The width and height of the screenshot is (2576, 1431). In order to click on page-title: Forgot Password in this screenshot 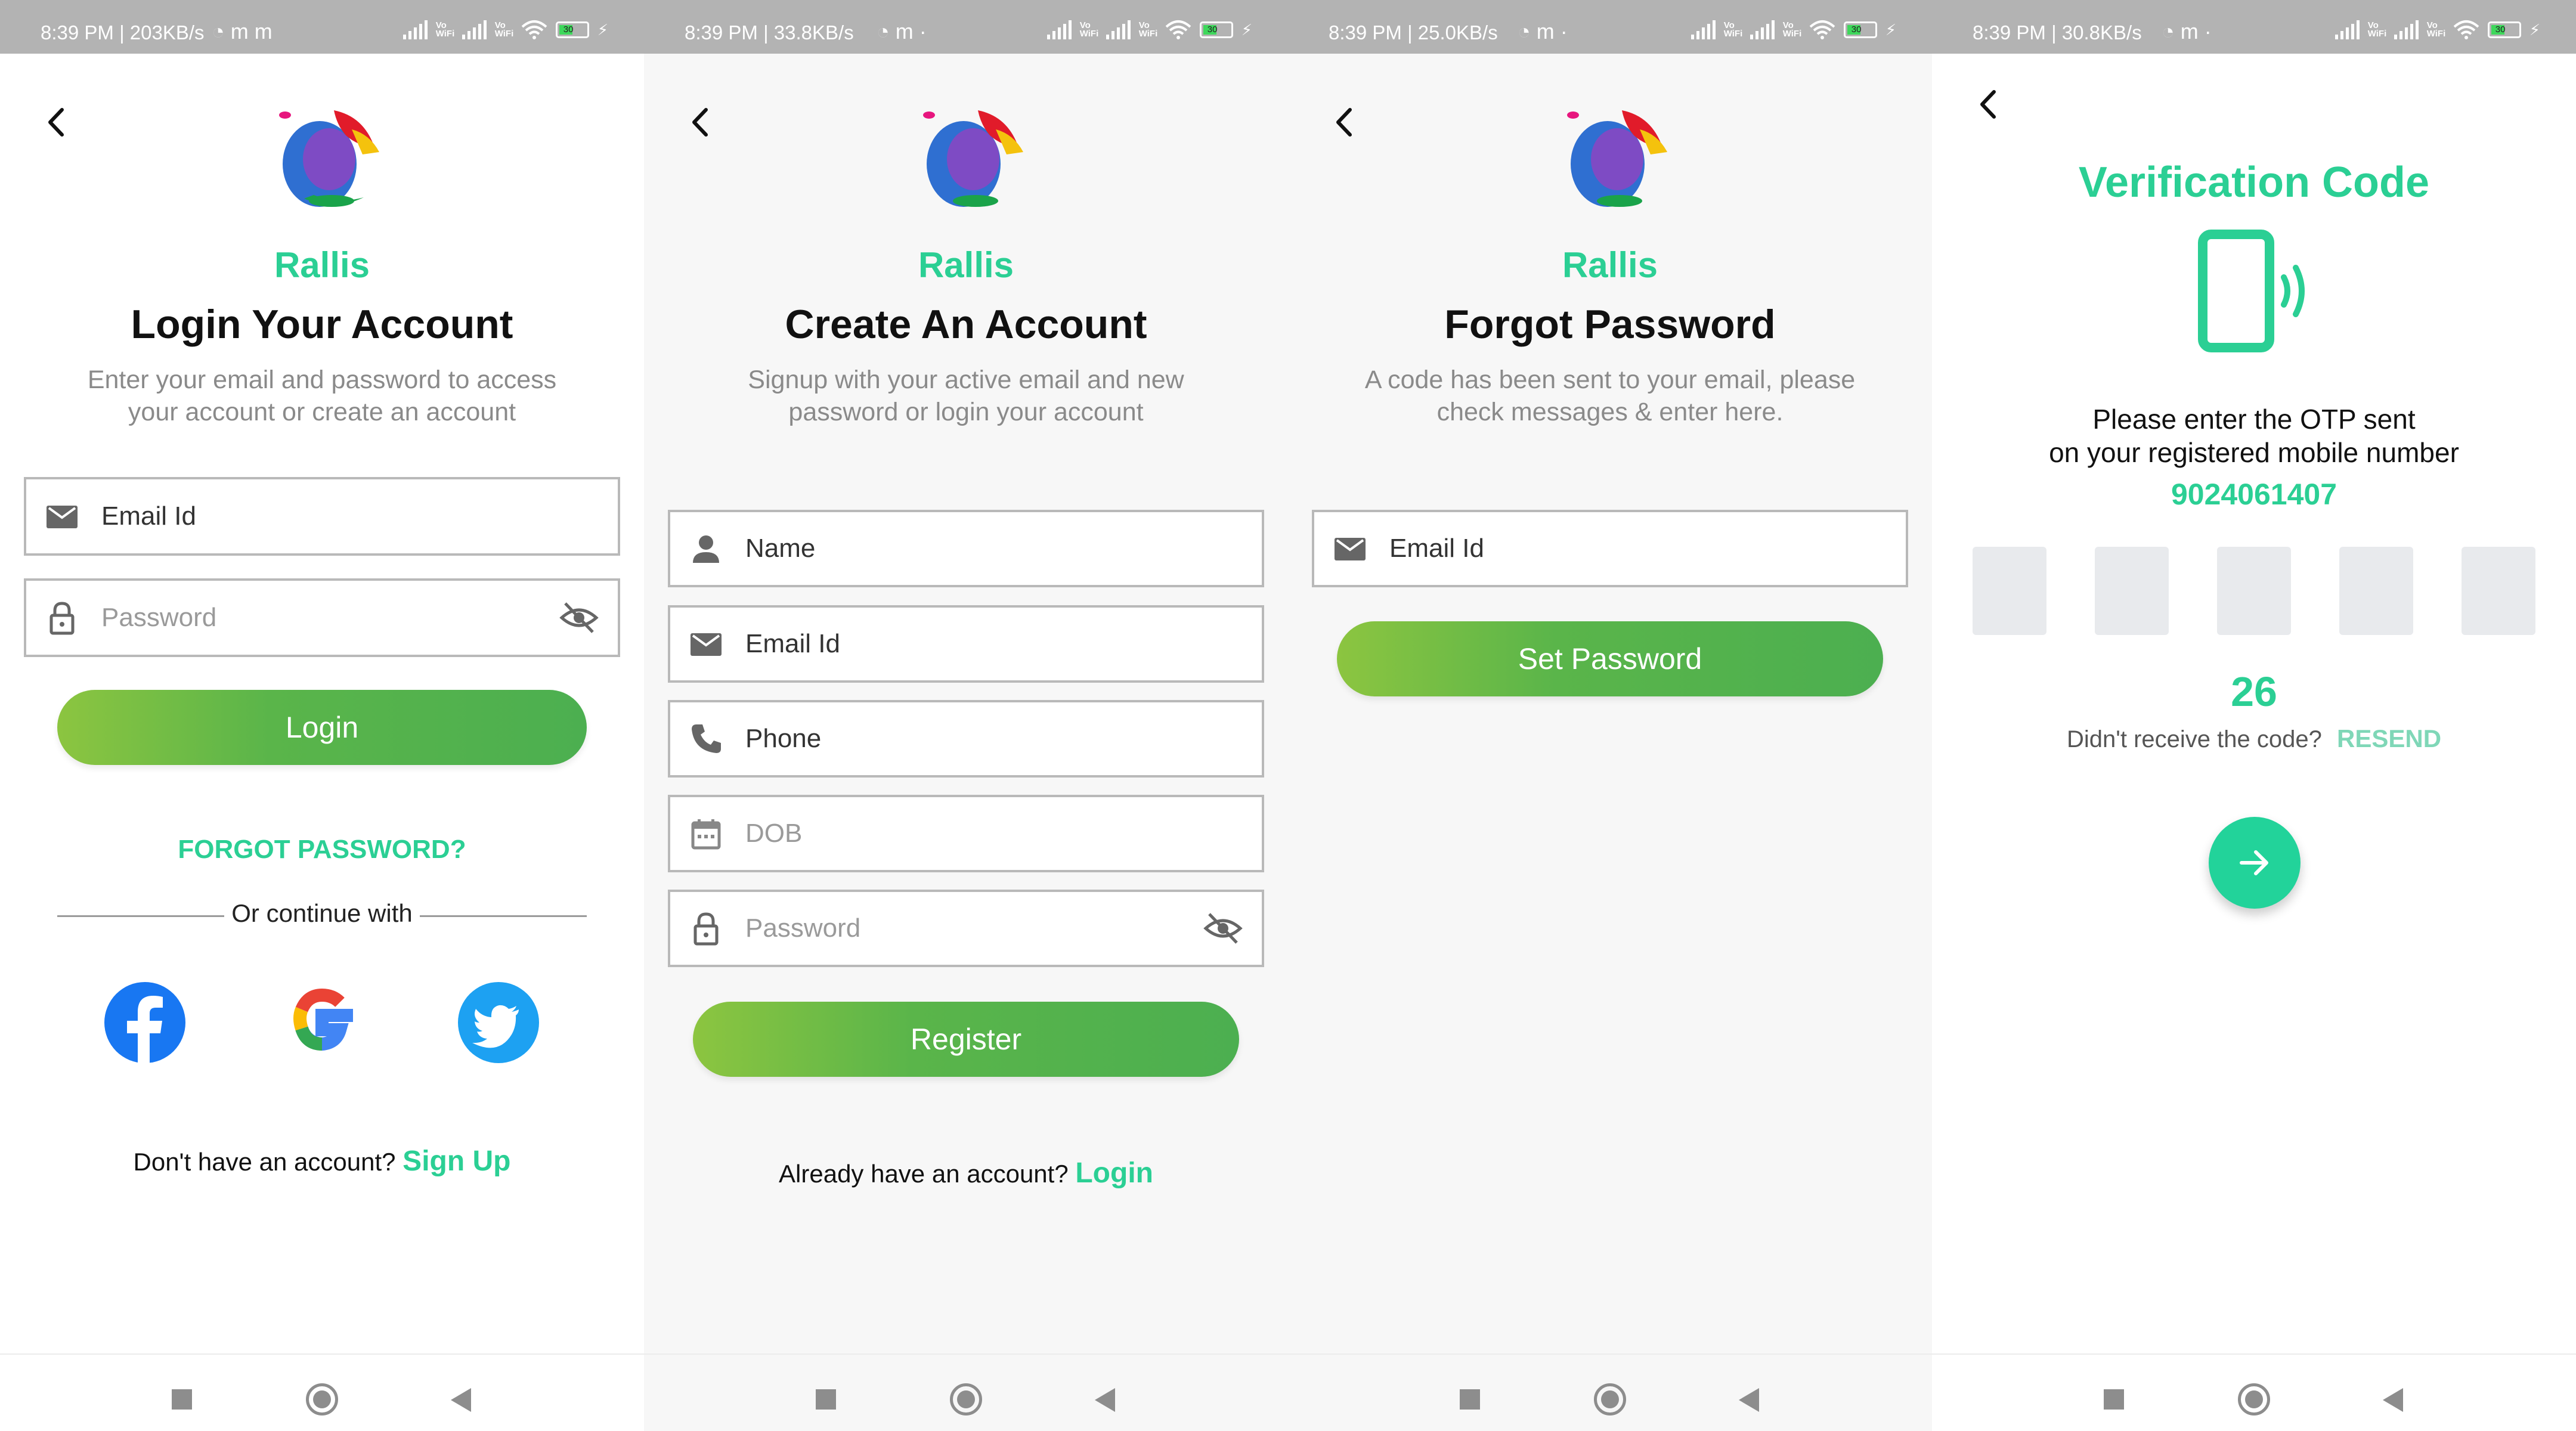, I will do `click(1610, 324)`.